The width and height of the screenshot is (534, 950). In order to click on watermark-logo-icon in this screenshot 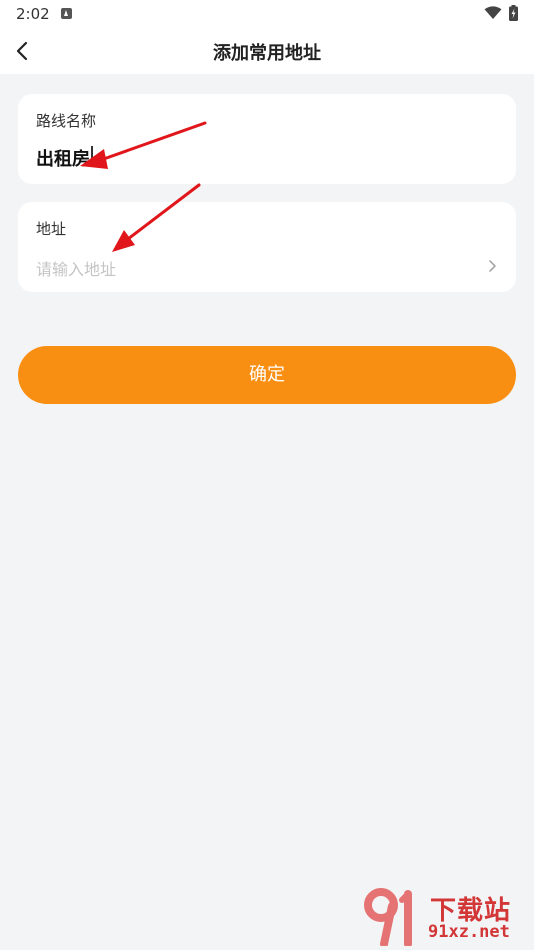, I will do `click(388, 917)`.